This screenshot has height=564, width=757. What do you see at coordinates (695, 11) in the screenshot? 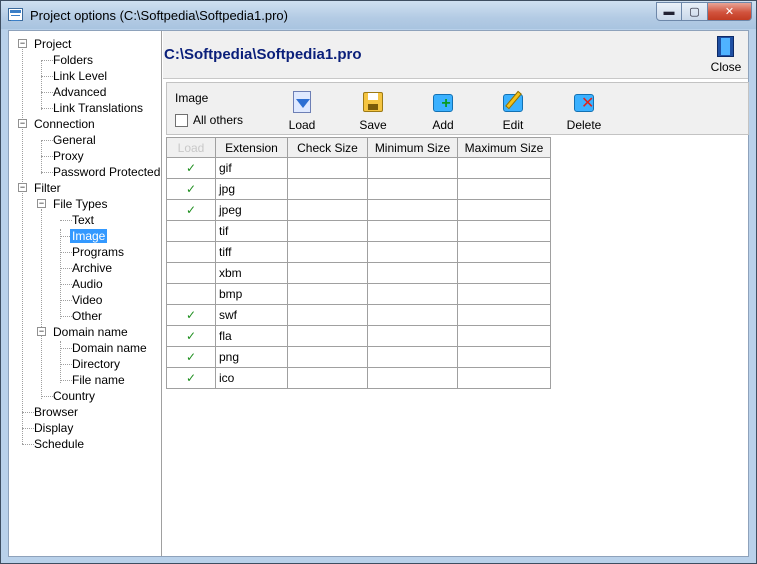
I see `maximize-button: ▢` at bounding box center [695, 11].